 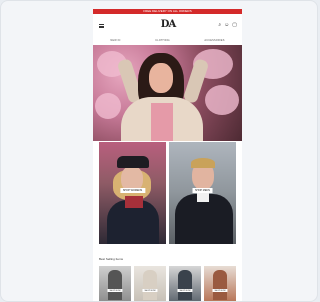 What do you see at coordinates (133, 162) in the screenshot?
I see `tile-figure-hat` at bounding box center [133, 162].